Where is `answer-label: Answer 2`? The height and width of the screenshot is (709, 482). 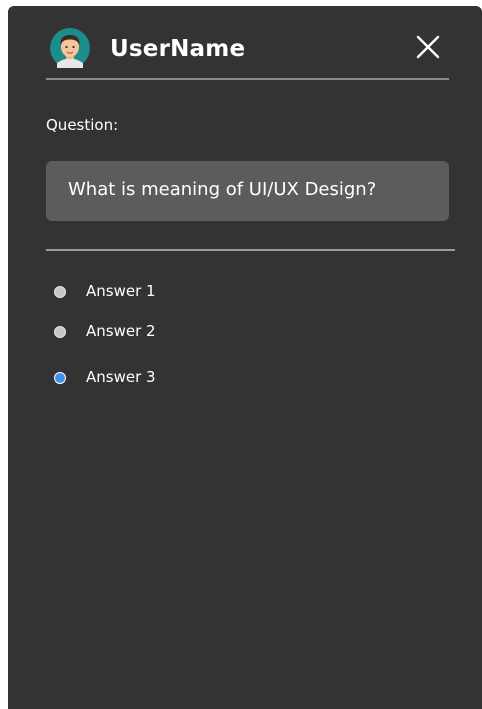 answer-label: Answer 2 is located at coordinates (121, 331).